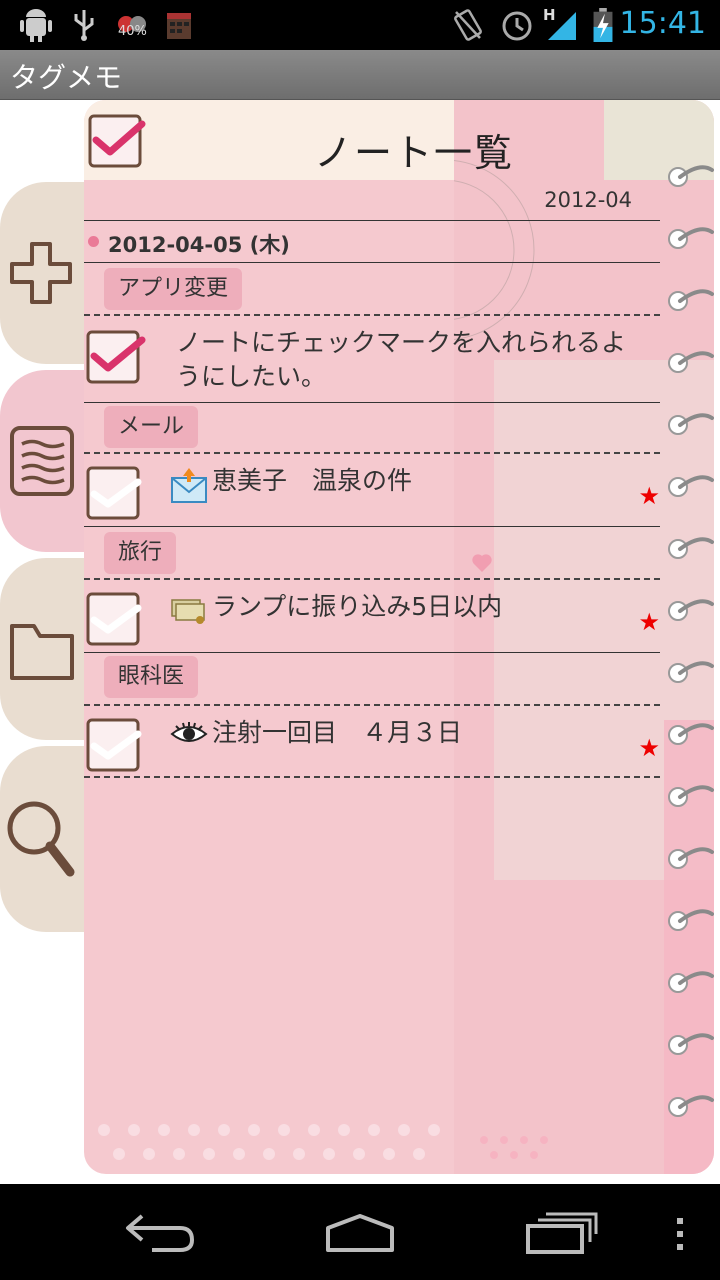 This screenshot has height=1280, width=720. Describe the element at coordinates (562, 1233) in the screenshot. I see `recent-apps-icon` at that location.